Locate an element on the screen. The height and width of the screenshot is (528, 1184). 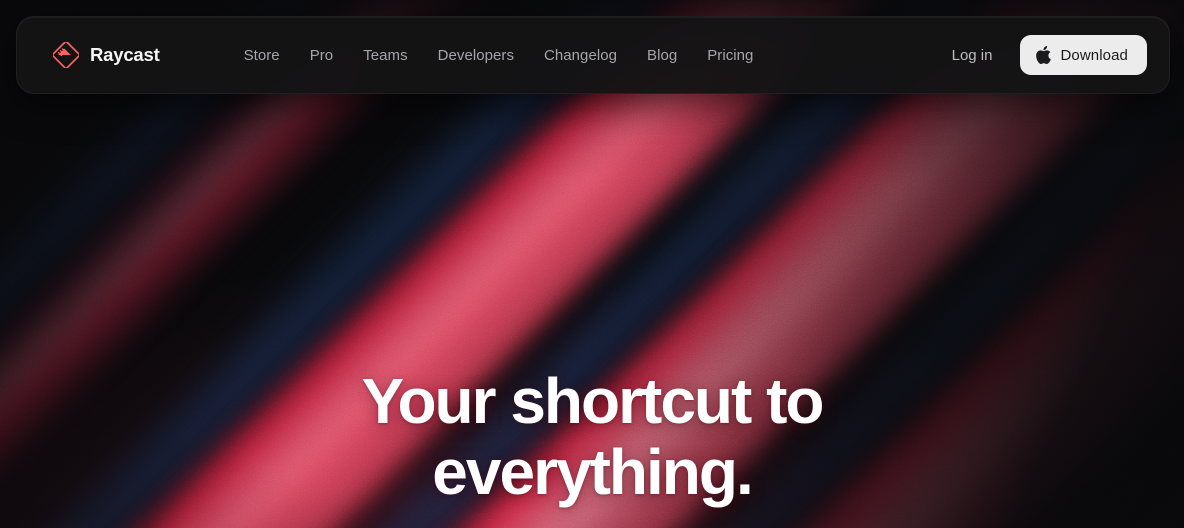
nav-item-changelog: Changelog is located at coordinates (580, 55).